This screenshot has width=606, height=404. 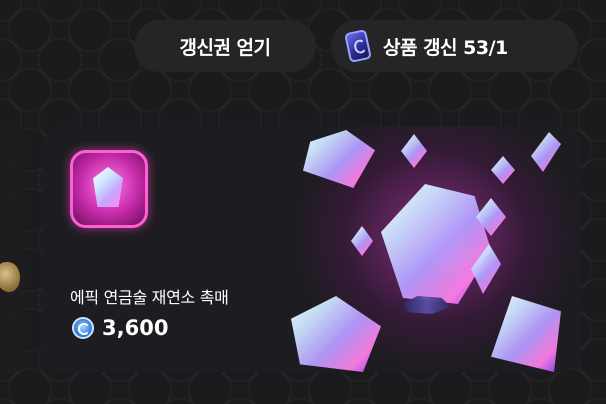 I want to click on get-refresh-ticket-button: 갱신권 얻기, so click(x=225, y=46).